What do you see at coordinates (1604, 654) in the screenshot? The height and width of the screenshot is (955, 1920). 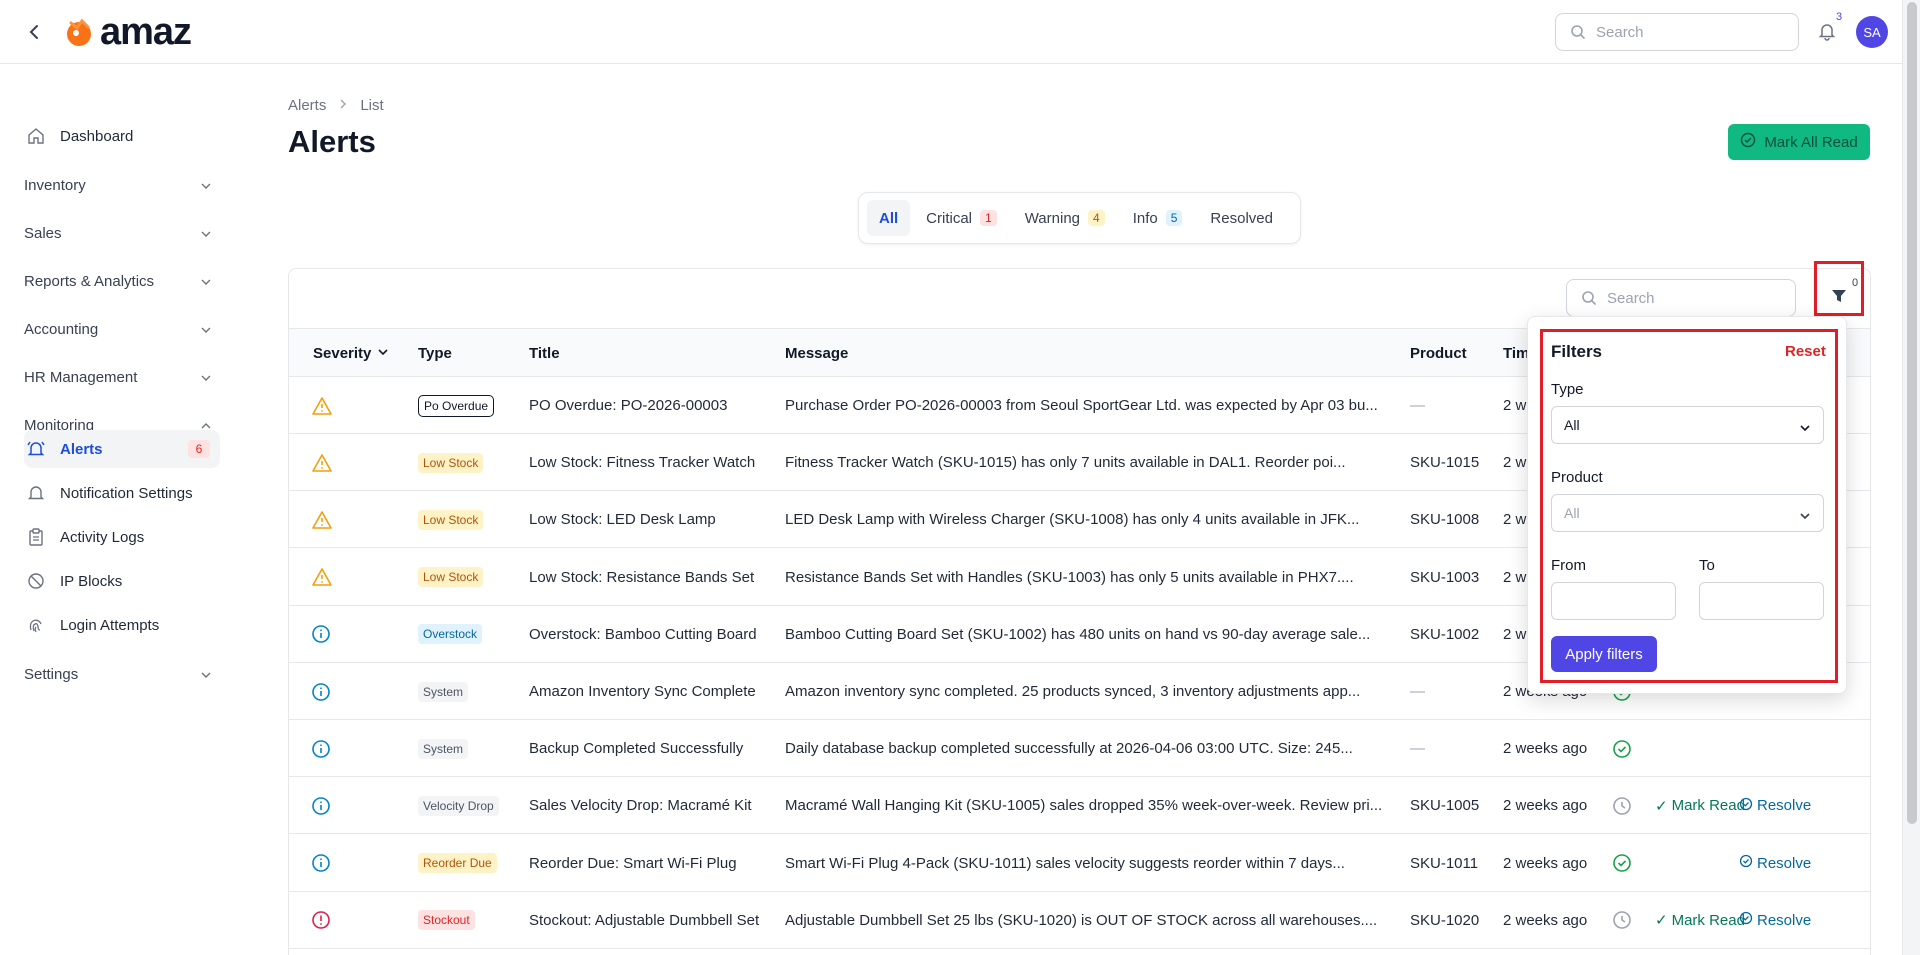 I see `apply-filters-button: Apply filters` at bounding box center [1604, 654].